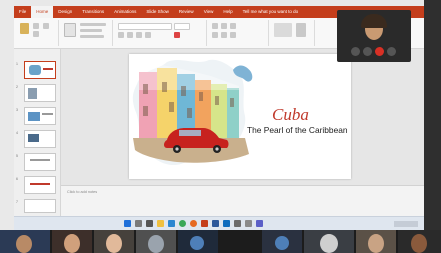 This screenshot has height=253, width=441. What do you see at coordinates (160, 33) in the screenshot?
I see `font-group` at bounding box center [160, 33].